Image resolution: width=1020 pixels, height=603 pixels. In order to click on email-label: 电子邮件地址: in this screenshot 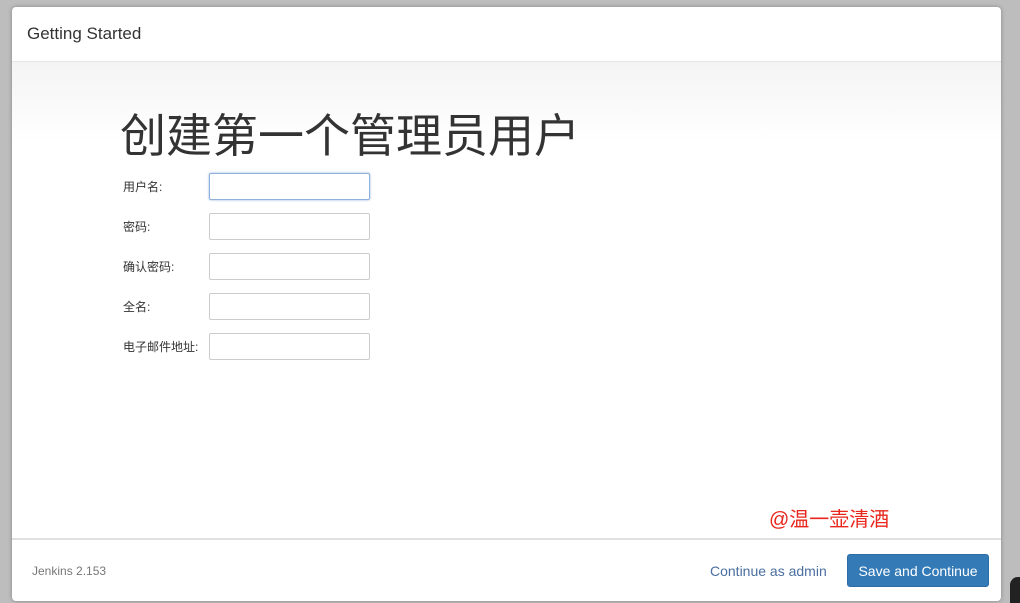, I will do `click(161, 347)`.